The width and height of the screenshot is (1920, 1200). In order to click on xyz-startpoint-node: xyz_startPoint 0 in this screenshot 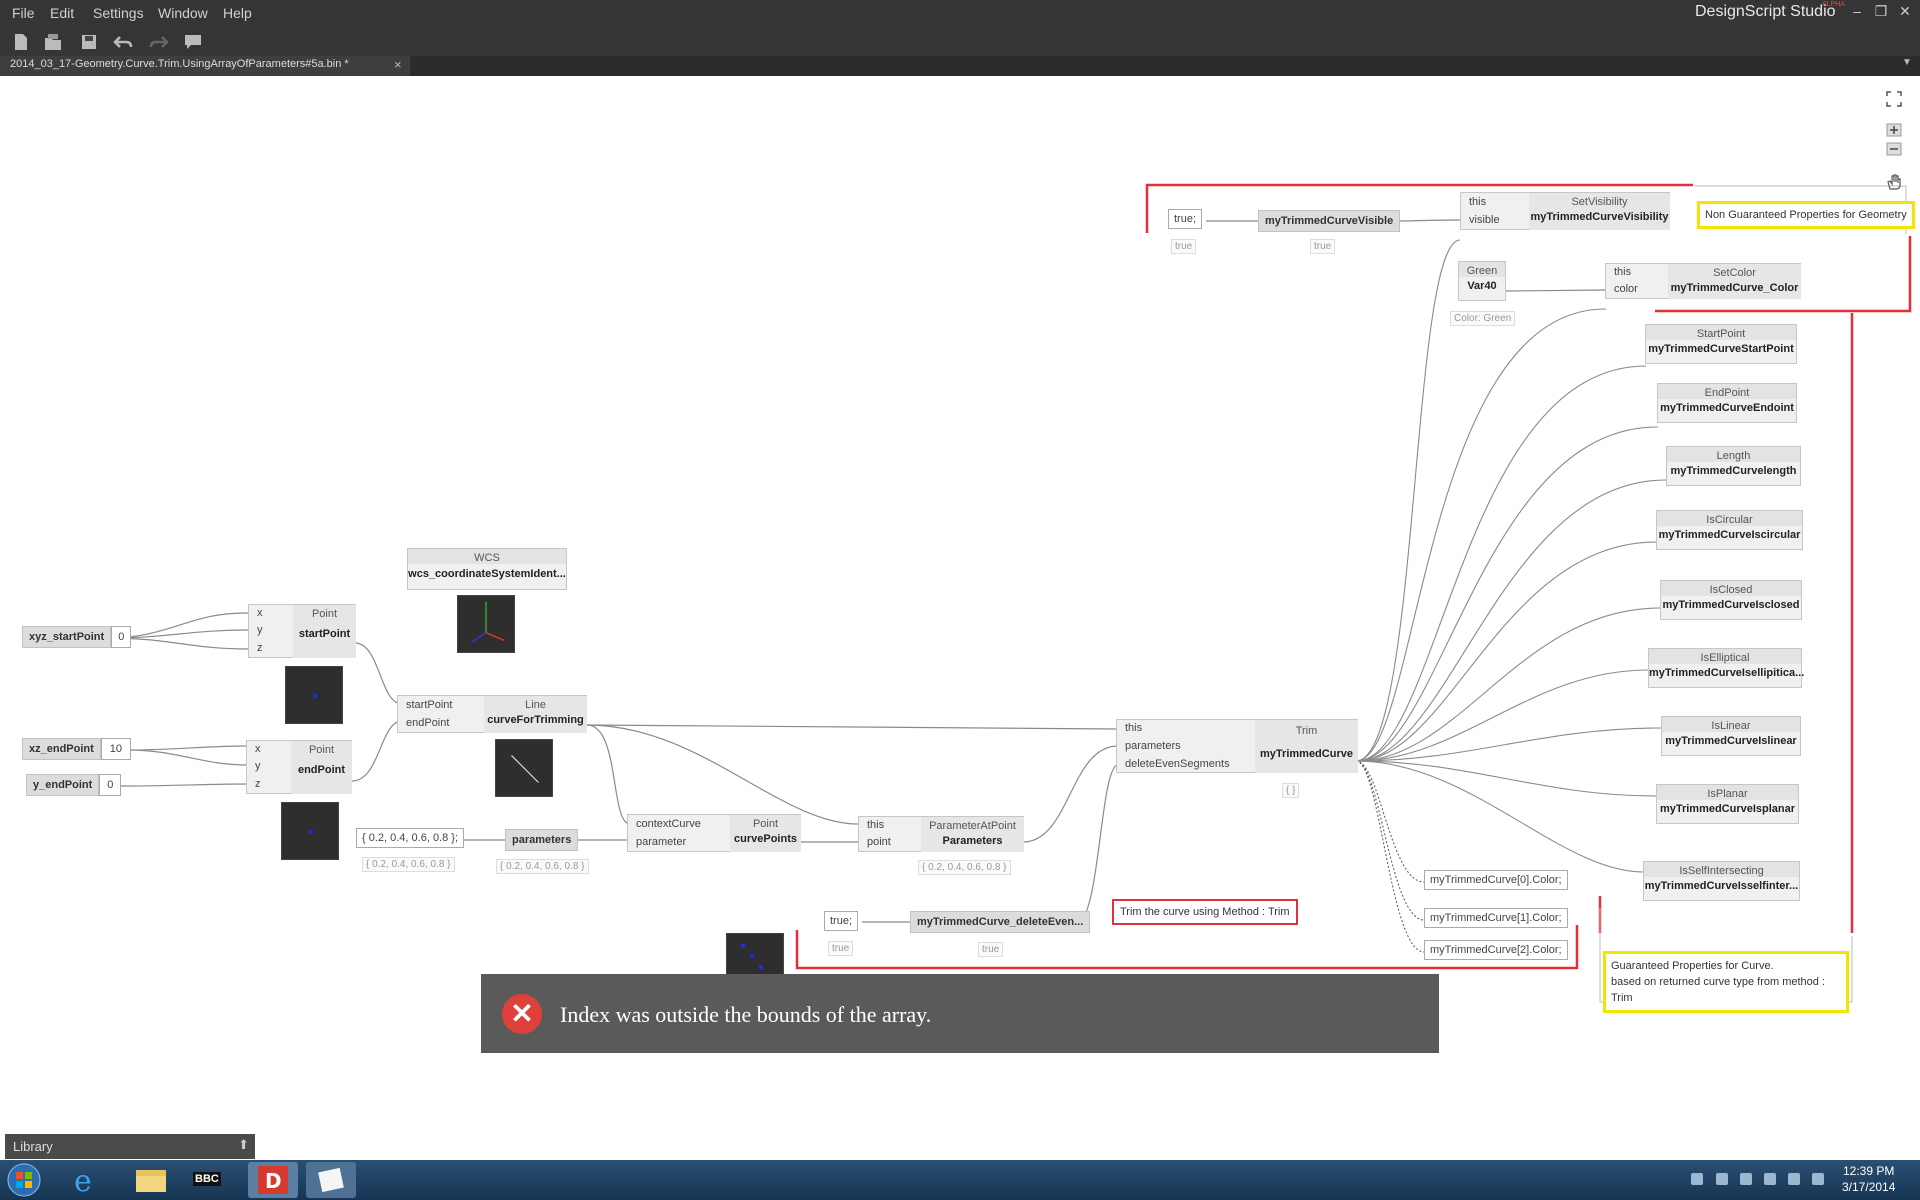, I will do `click(77, 637)`.